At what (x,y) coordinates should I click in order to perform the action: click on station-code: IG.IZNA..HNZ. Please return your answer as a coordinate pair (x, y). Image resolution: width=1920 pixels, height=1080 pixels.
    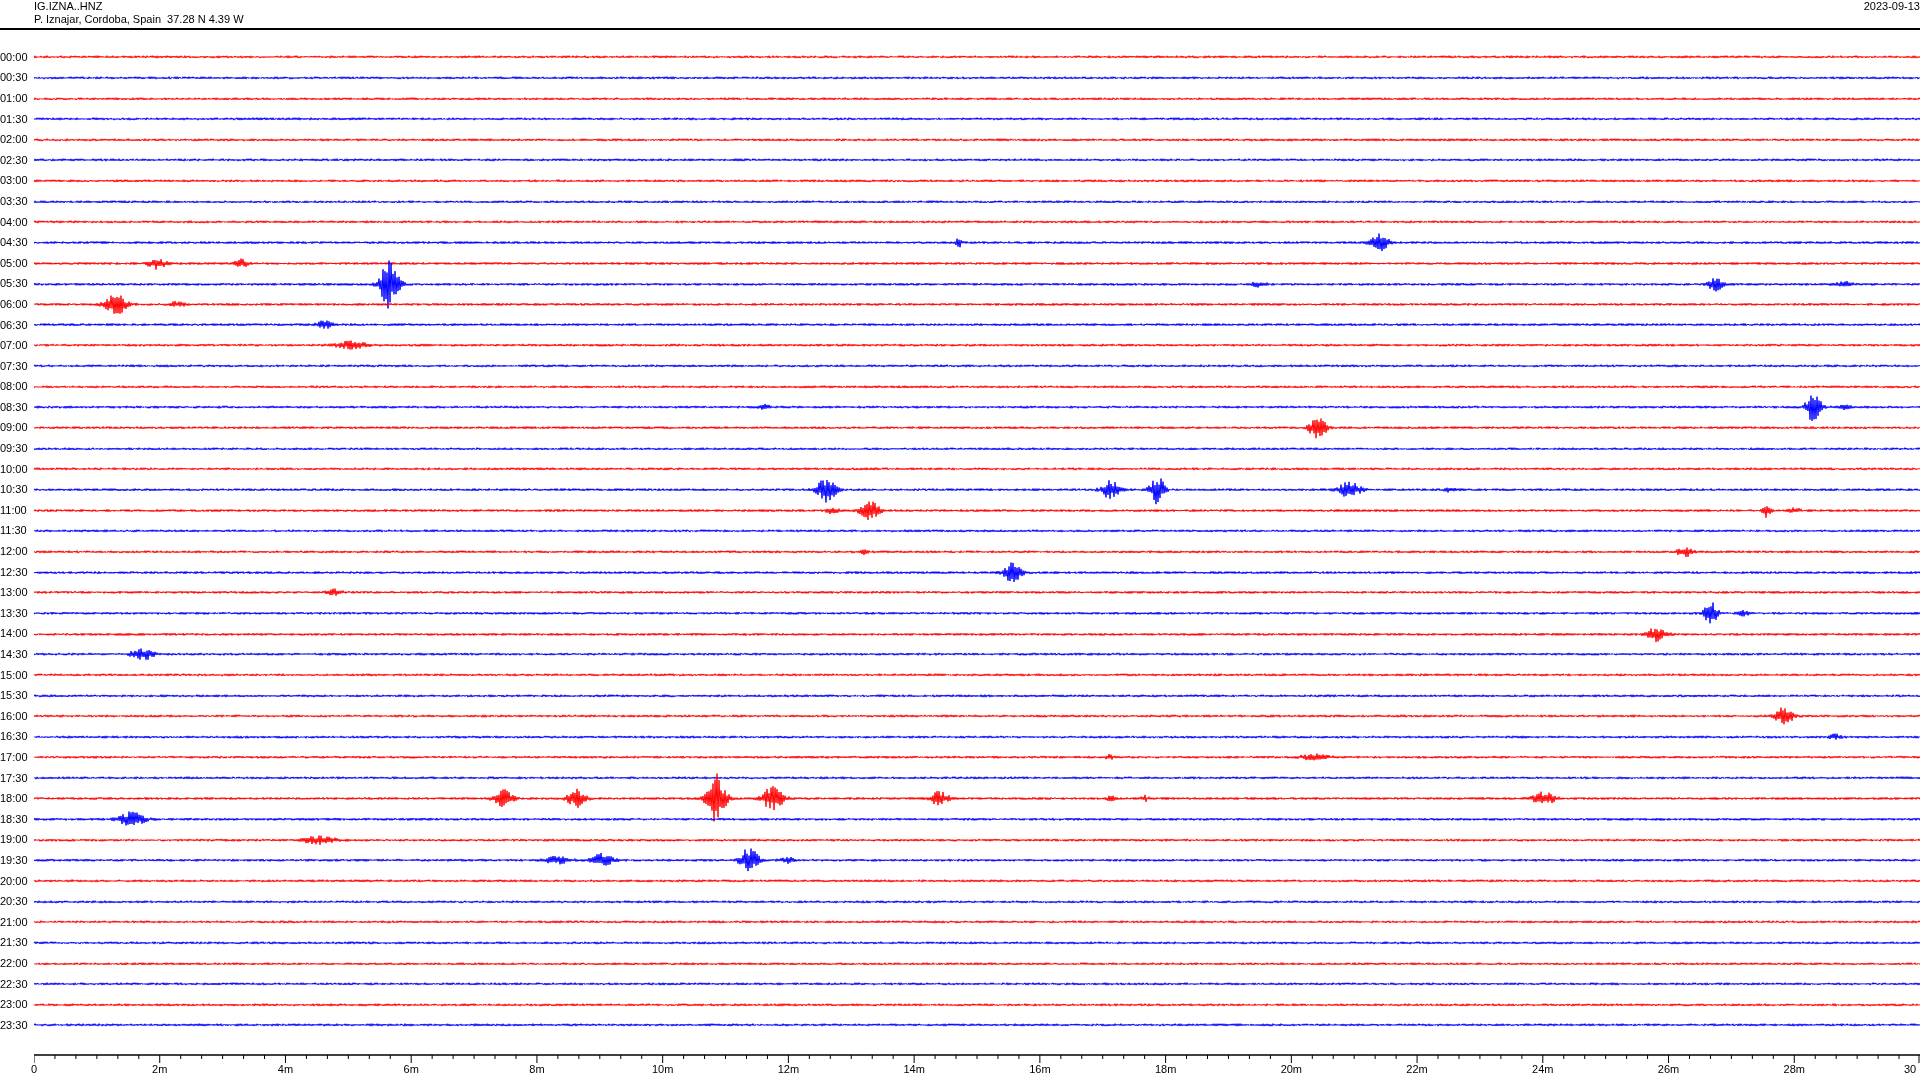
    Looking at the image, I should click on (69, 6).